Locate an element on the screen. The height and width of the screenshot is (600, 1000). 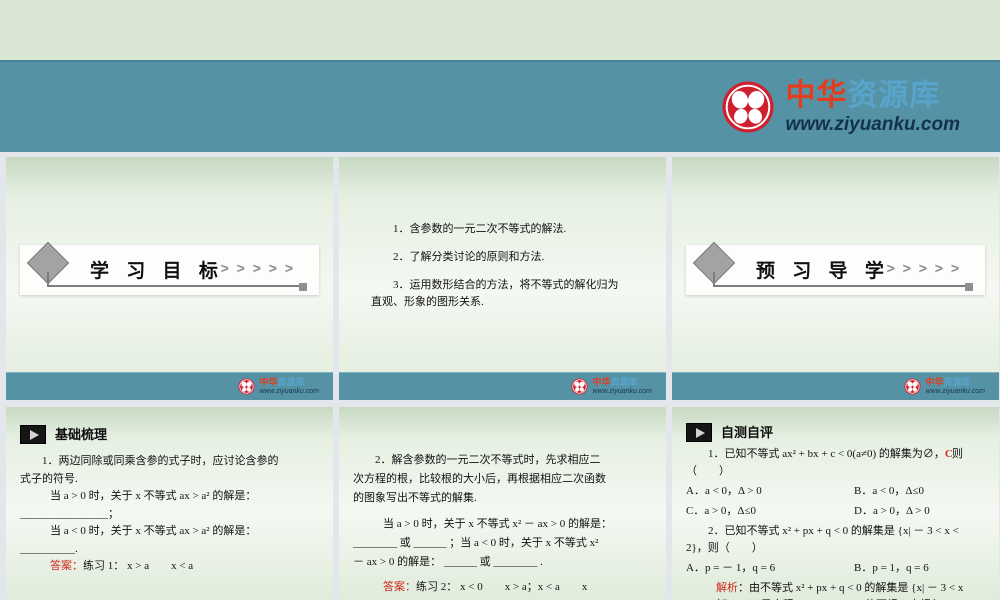
goal-line: 1．含参数的一元二次不等式的解法. is located at coordinates (480, 229).